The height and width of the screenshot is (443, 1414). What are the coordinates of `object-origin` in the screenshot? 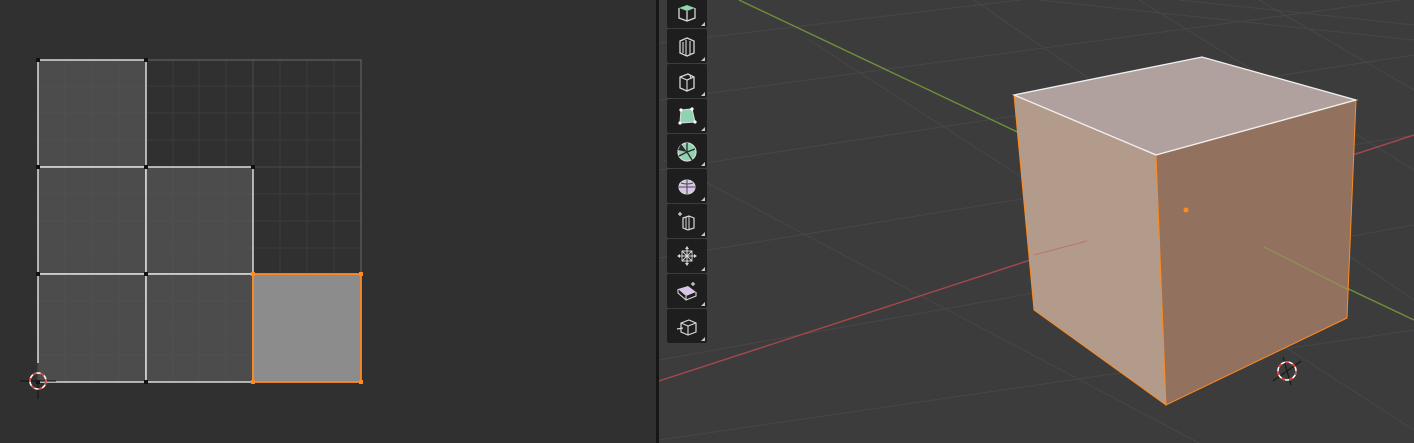 It's located at (1186, 210).